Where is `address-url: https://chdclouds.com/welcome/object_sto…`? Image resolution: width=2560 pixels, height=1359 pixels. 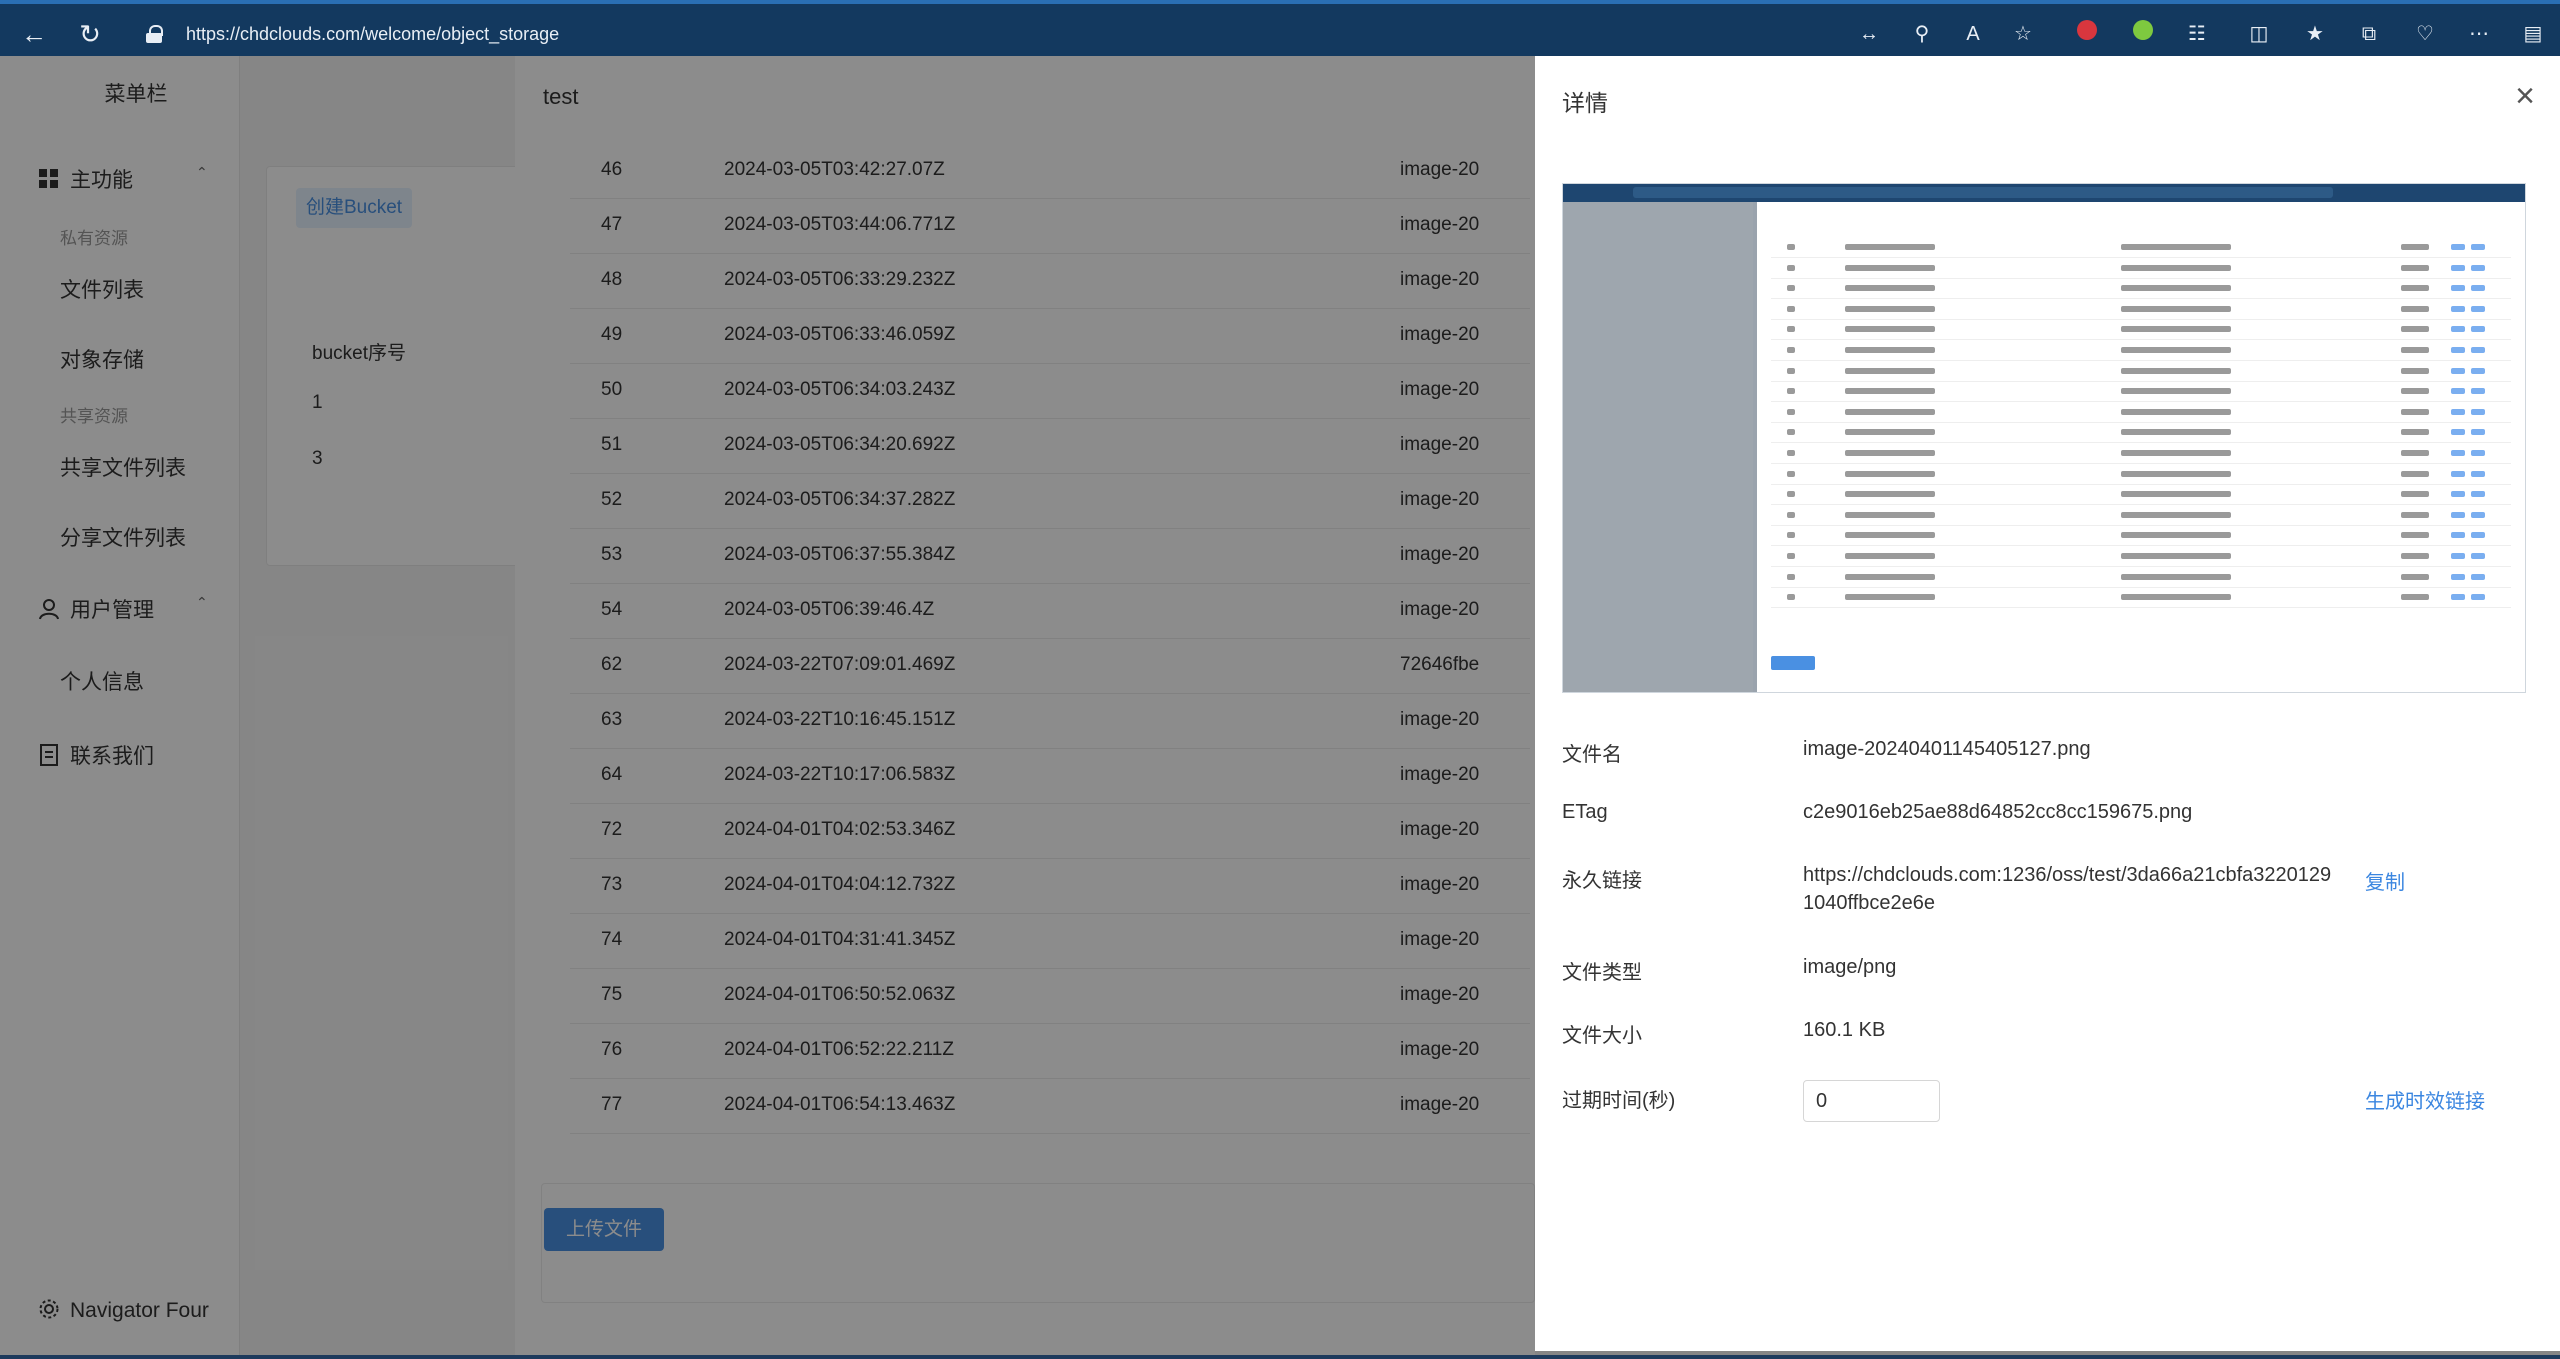 address-url: https://chdclouds.com/welcome/object_sto… is located at coordinates (373, 34).